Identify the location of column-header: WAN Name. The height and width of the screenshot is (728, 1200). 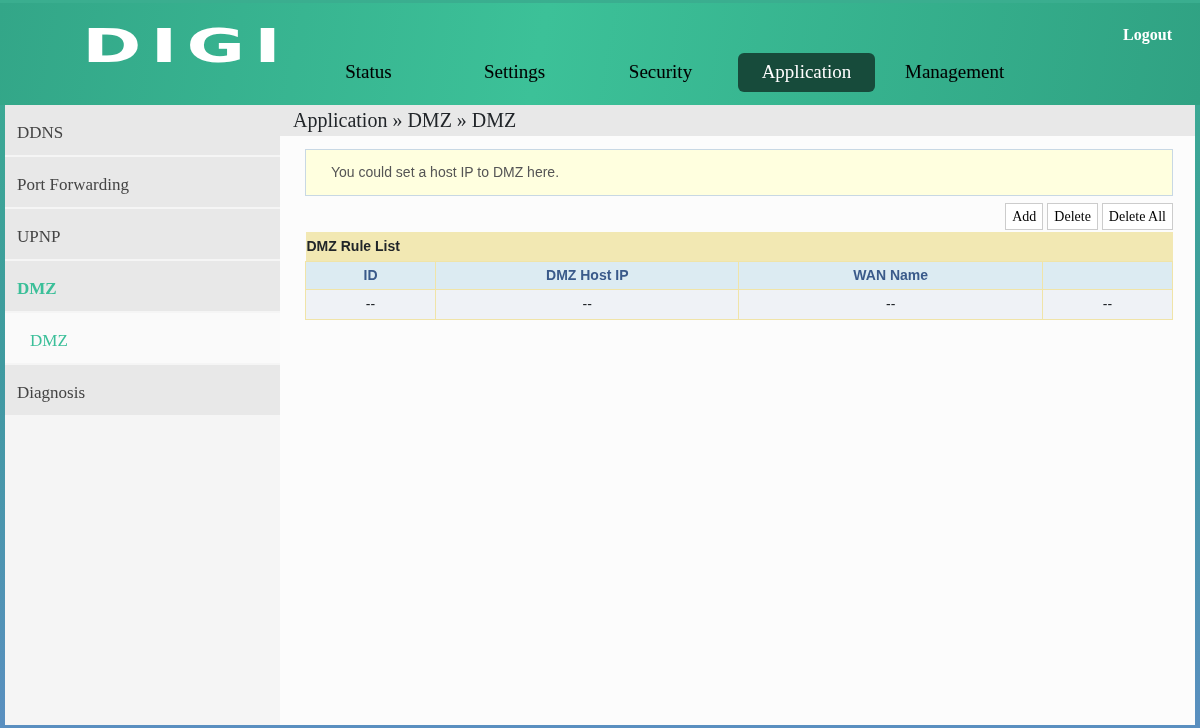
(891, 275).